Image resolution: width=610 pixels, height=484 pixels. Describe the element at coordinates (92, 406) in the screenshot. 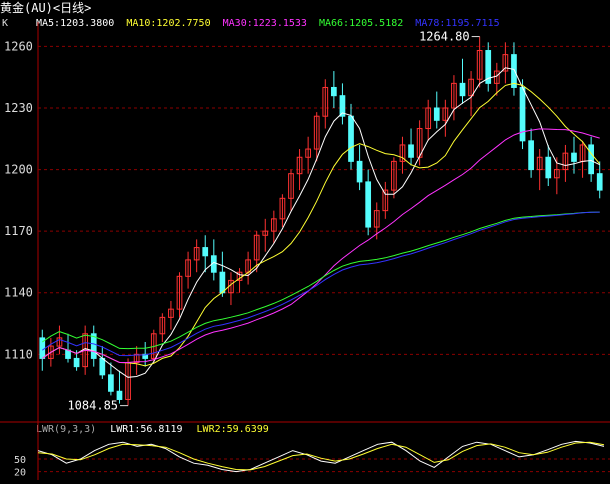

I see `low-annotation: 1084.85` at that location.